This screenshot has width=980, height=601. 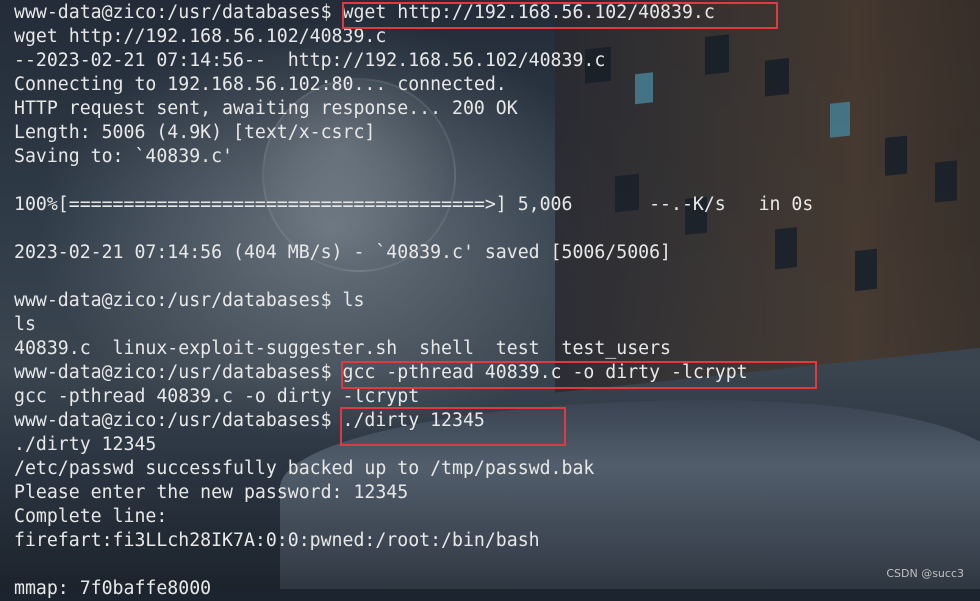 What do you see at coordinates (925, 573) in the screenshot?
I see `watermark: CSDN @succ3` at bounding box center [925, 573].